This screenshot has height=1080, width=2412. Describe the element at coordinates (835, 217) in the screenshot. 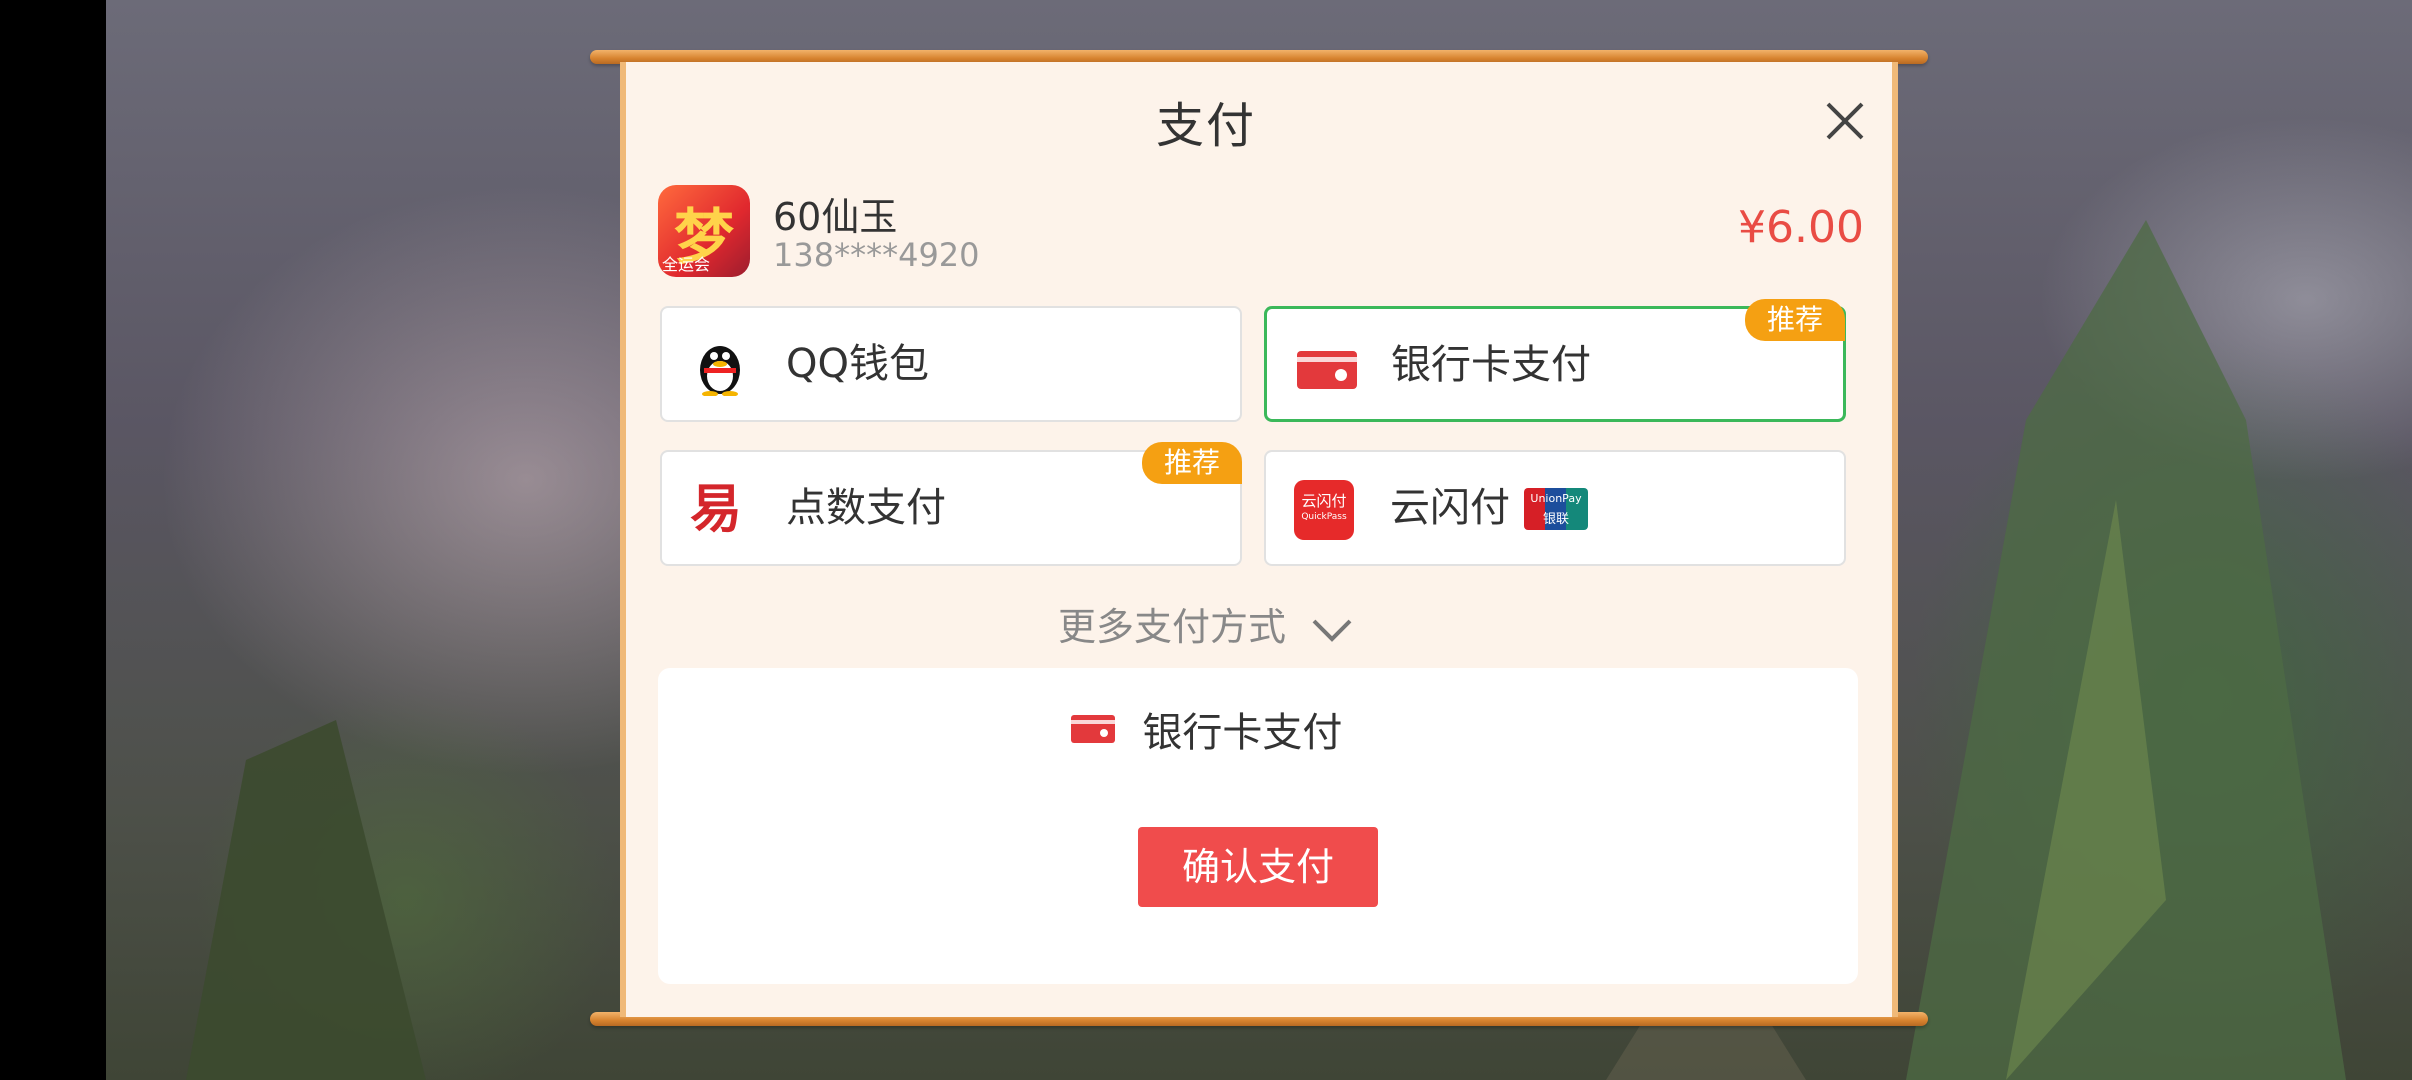

I see `product-name: 60仙玉` at that location.